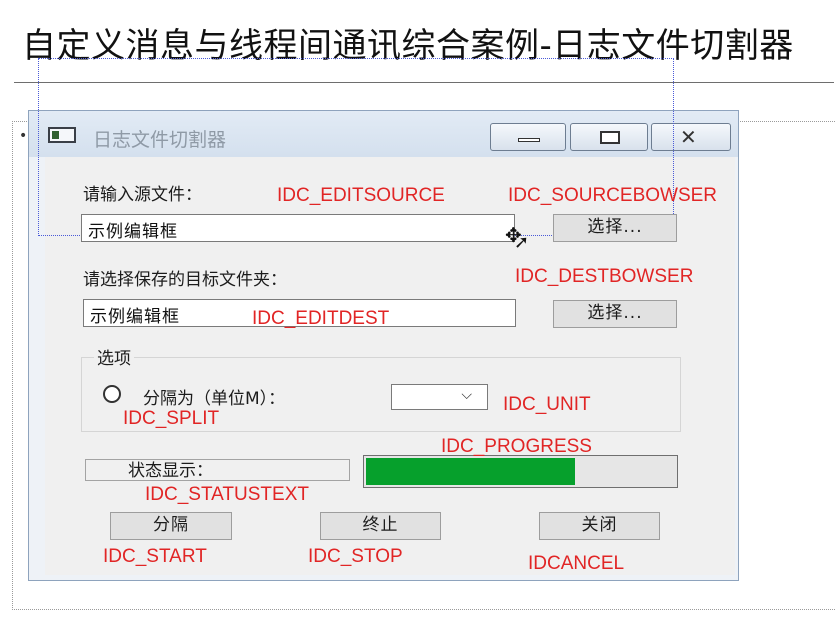  What do you see at coordinates (298, 228) in the screenshot?
I see `source-file-input: 示例编辑框` at bounding box center [298, 228].